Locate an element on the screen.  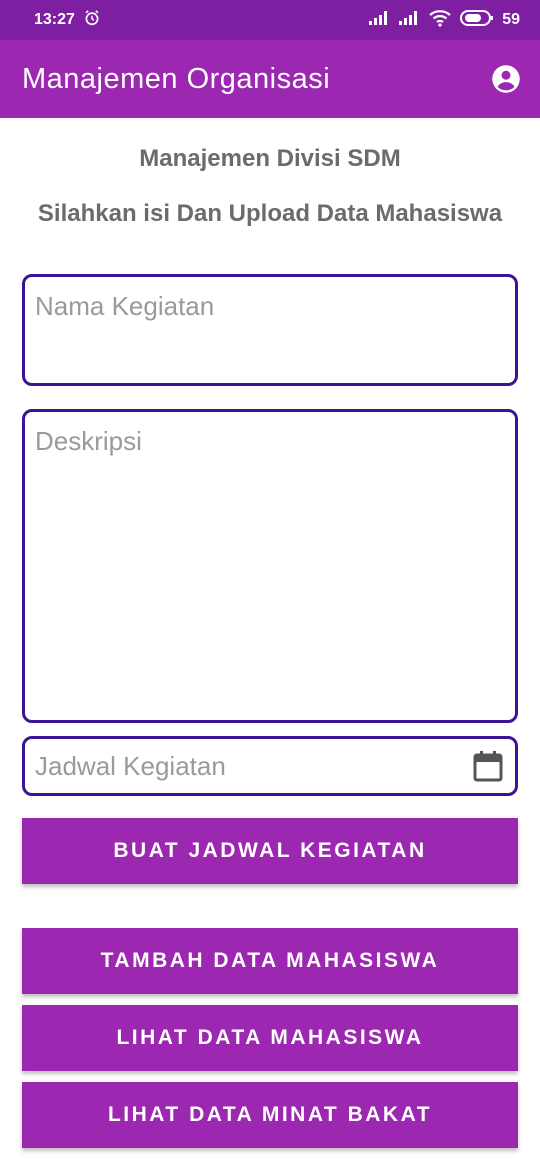
status-right: 59 is located at coordinates (444, 20).